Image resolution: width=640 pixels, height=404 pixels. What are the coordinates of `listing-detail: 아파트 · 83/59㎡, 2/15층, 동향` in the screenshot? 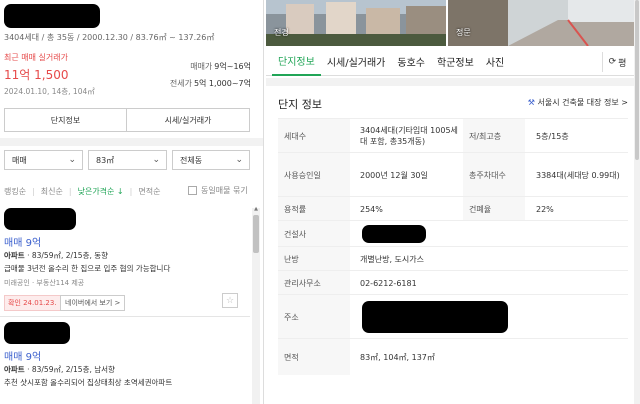 It's located at (56, 255).